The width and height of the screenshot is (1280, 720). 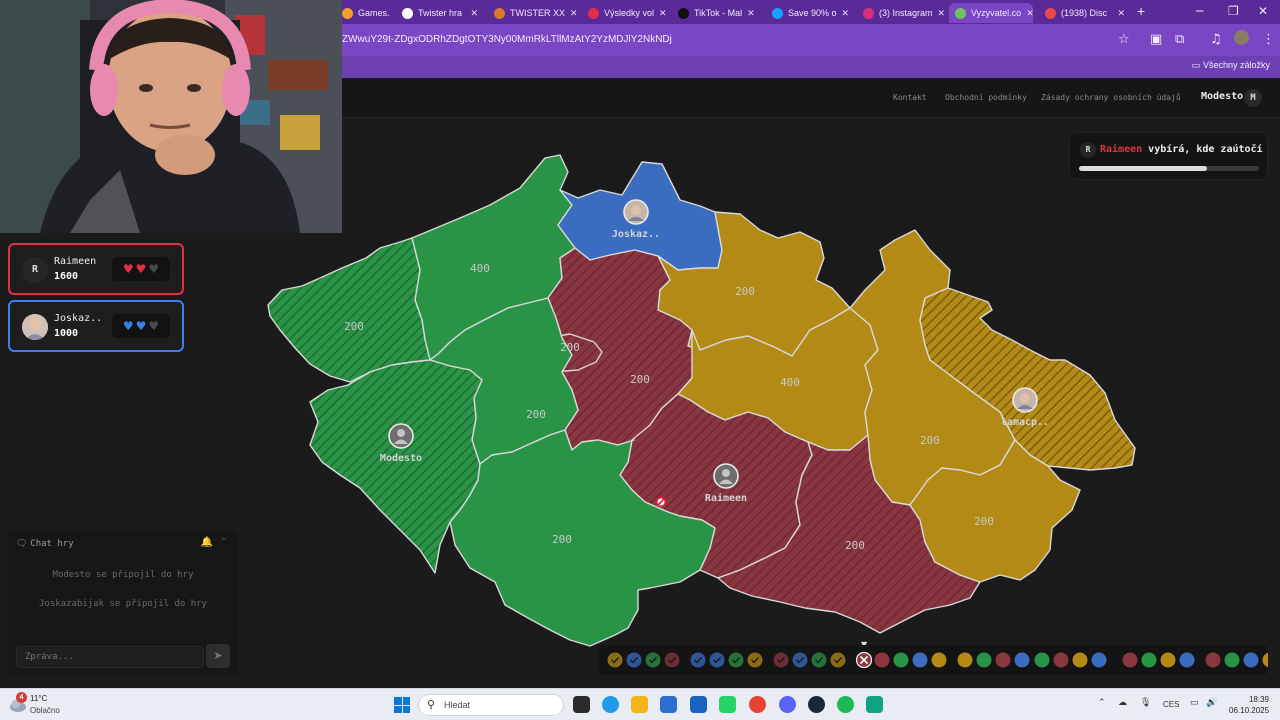 I want to click on taskbar-search: ⚲ Hledat, so click(x=491, y=705).